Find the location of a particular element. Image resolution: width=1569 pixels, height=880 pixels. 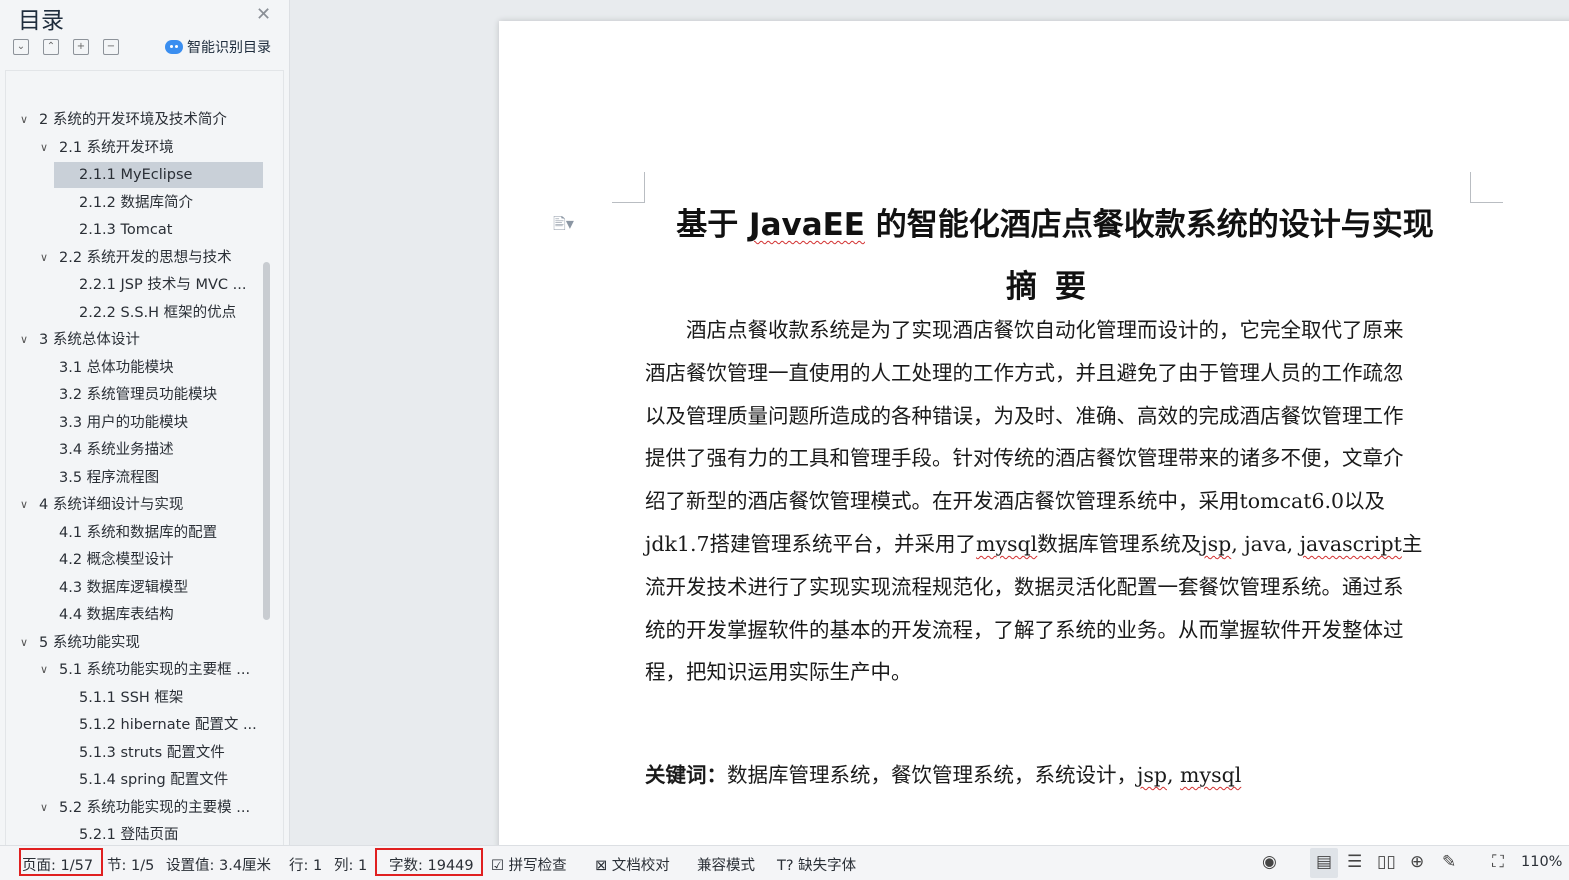

abstract-line: 程，把知识运用实际生产中。 is located at coordinates (778, 672).